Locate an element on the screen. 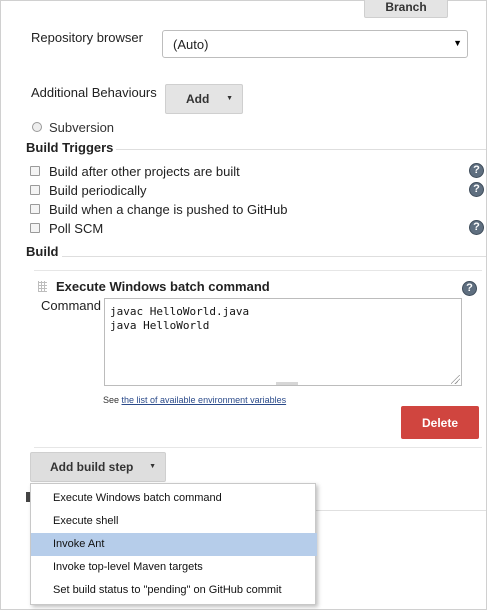 The image size is (487, 610). subversion-radio is located at coordinates (37, 127).